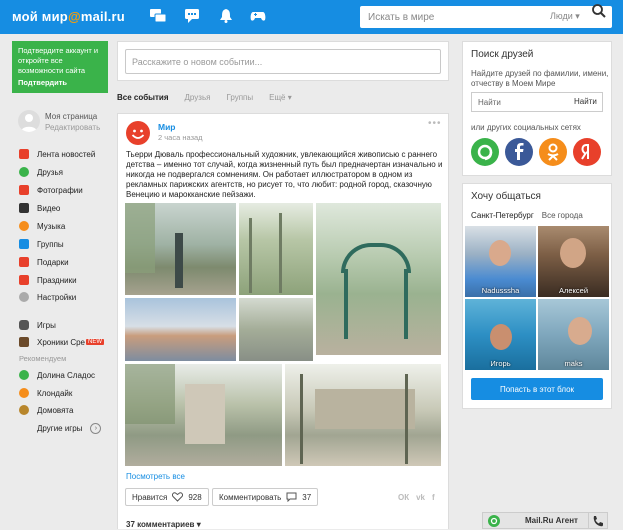 The image size is (623, 530). I want to click on mail-ru-agent-icon, so click(485, 152).